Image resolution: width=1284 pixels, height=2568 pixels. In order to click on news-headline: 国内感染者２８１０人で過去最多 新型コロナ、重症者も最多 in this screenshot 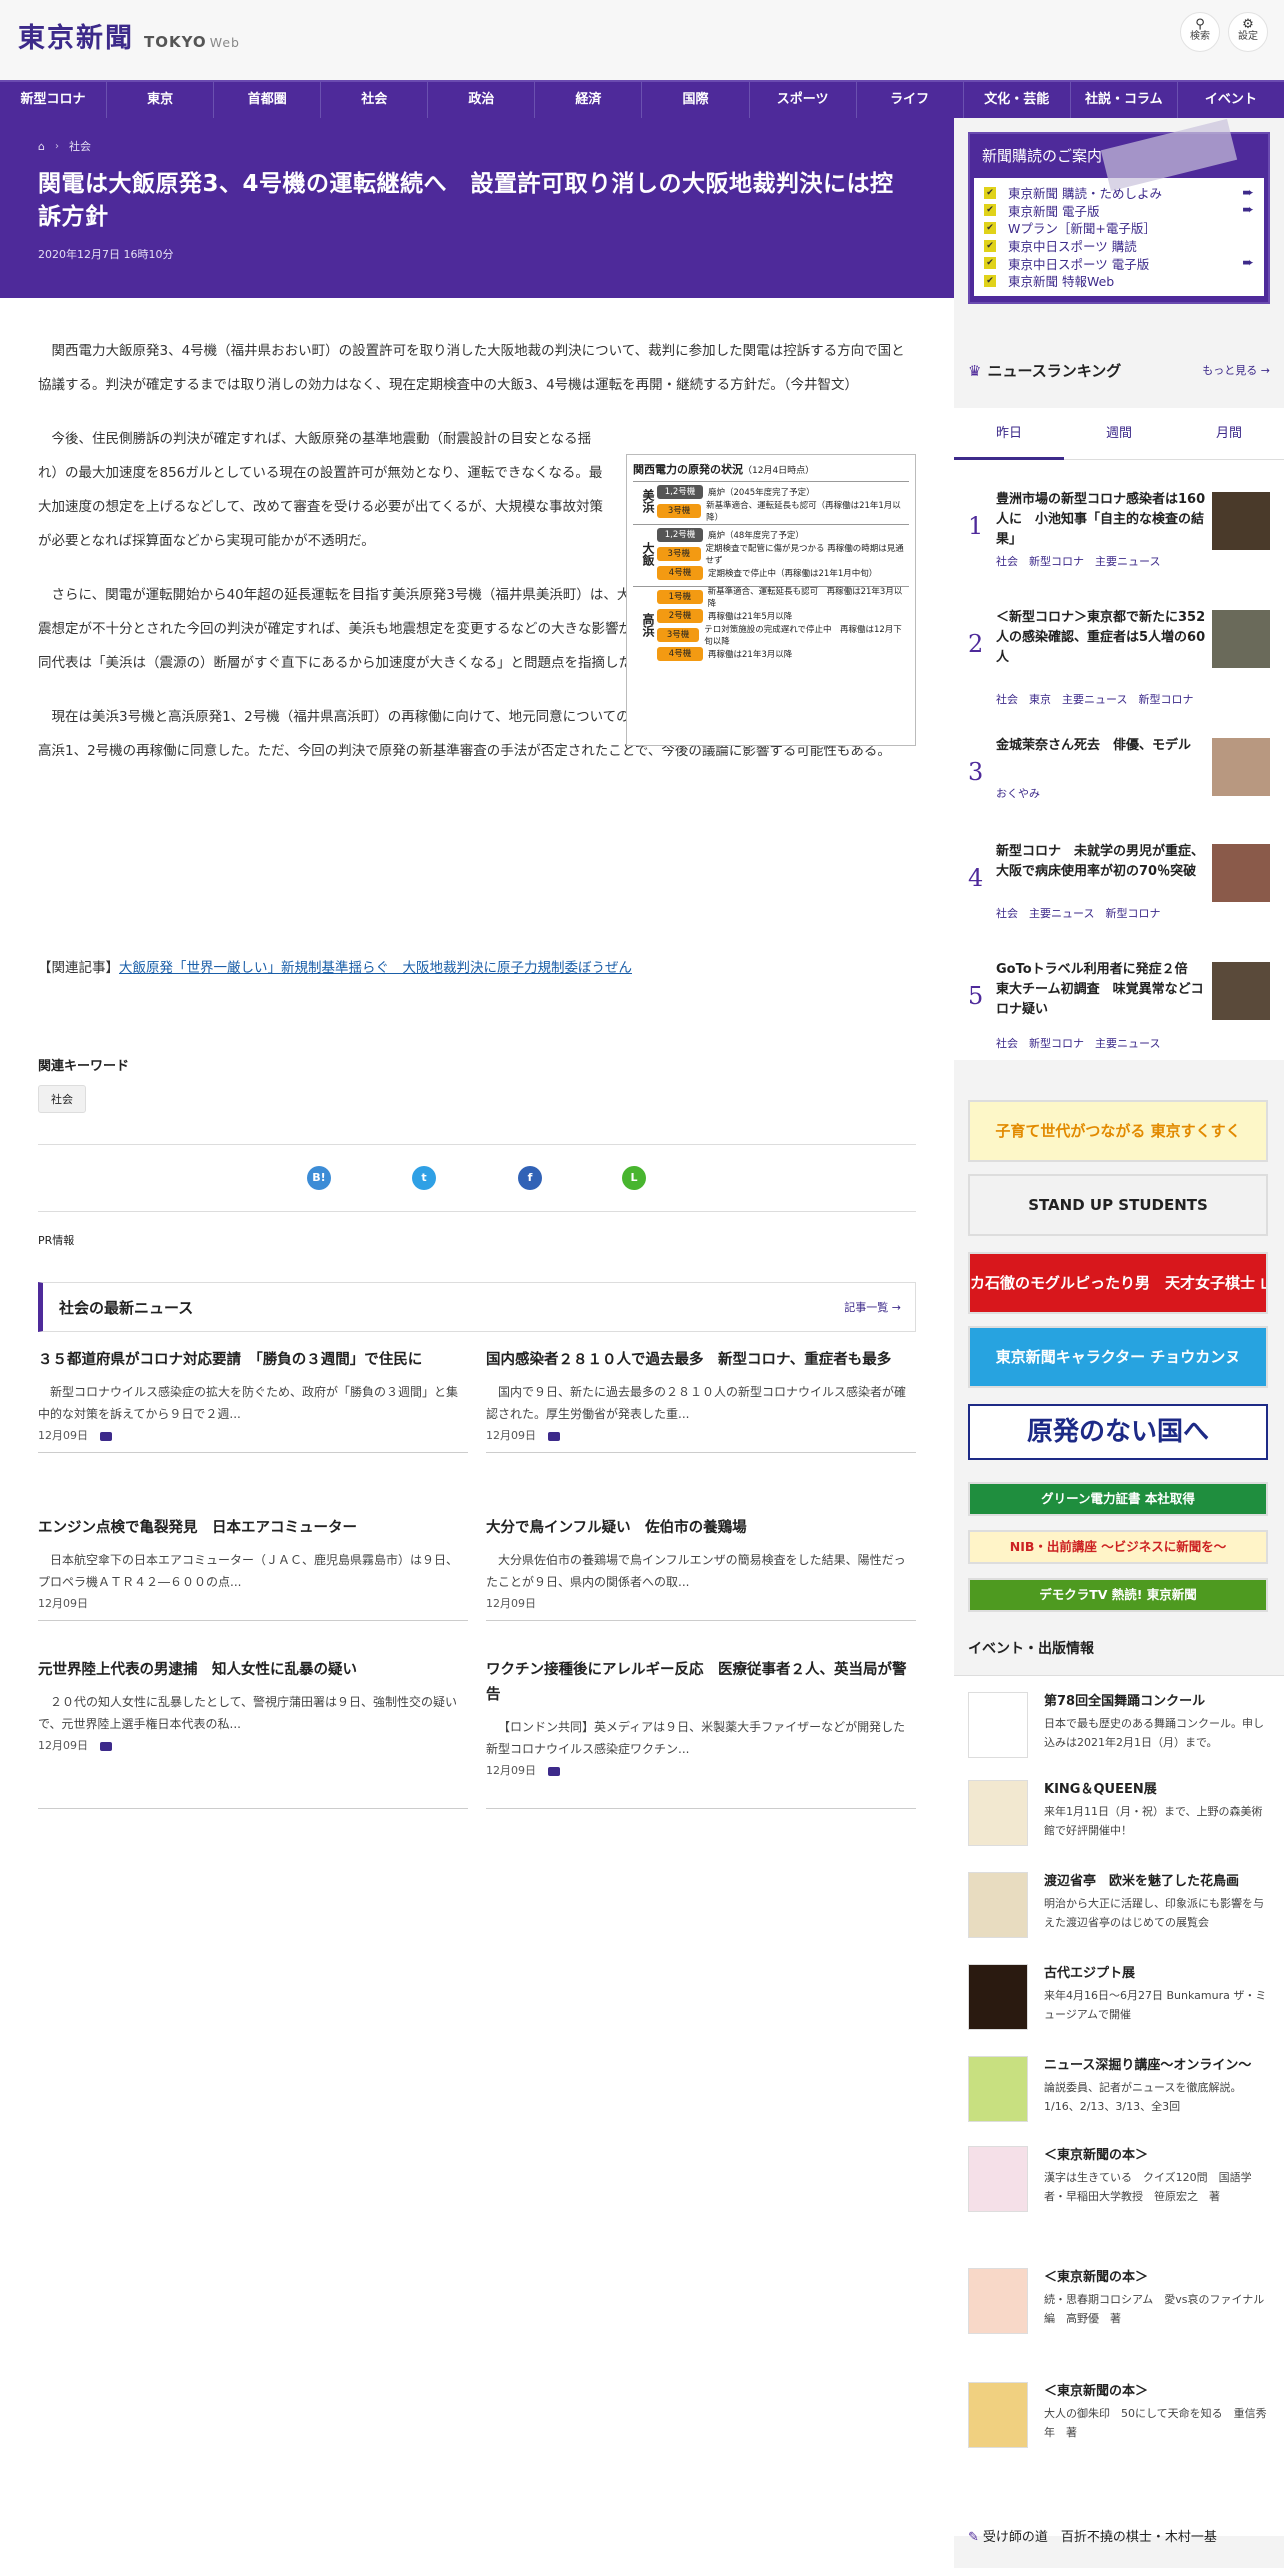, I will do `click(701, 1360)`.